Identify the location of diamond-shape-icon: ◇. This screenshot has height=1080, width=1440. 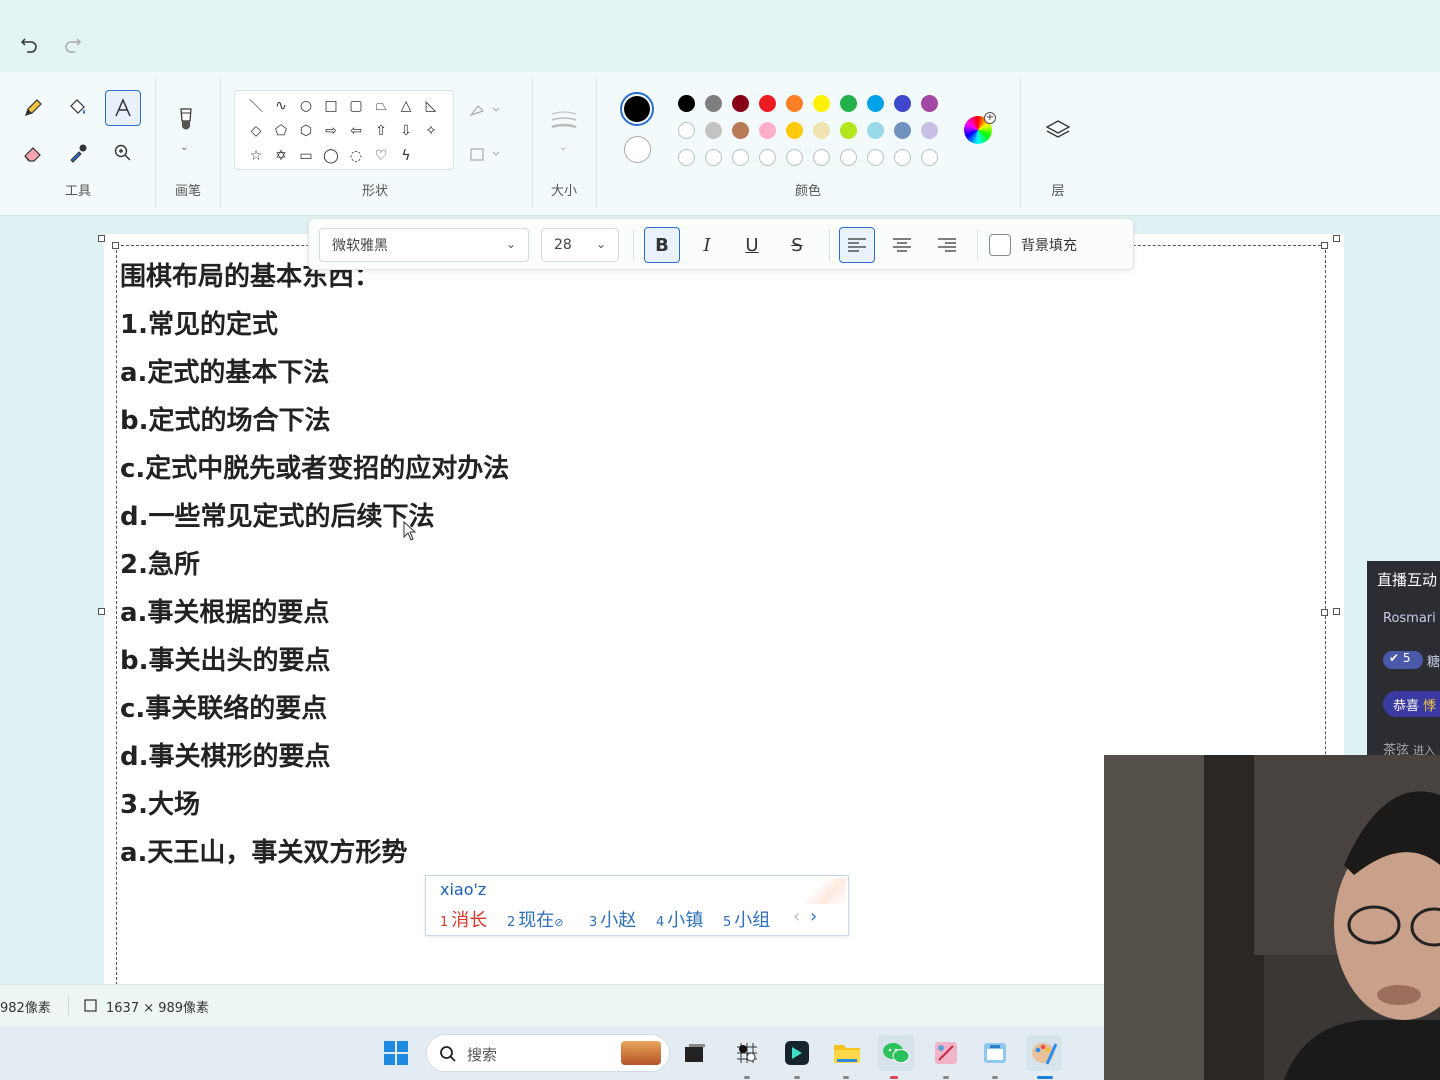
(256, 131).